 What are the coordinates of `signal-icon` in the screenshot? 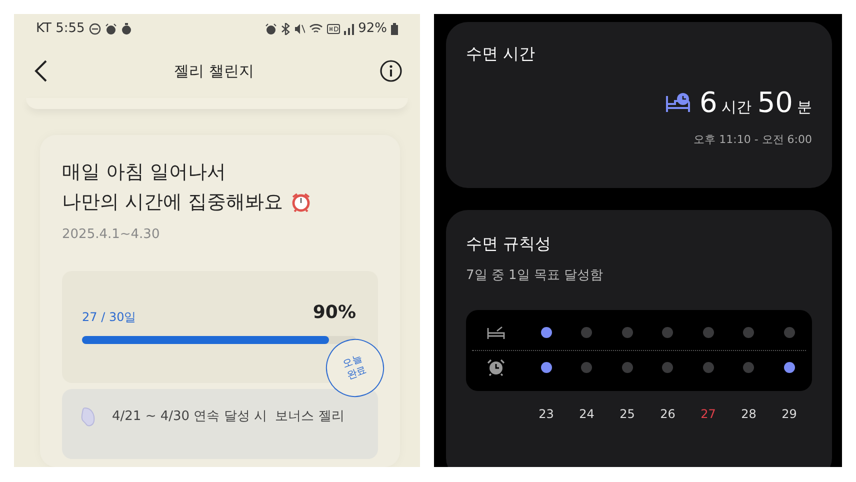 It's located at (349, 29).